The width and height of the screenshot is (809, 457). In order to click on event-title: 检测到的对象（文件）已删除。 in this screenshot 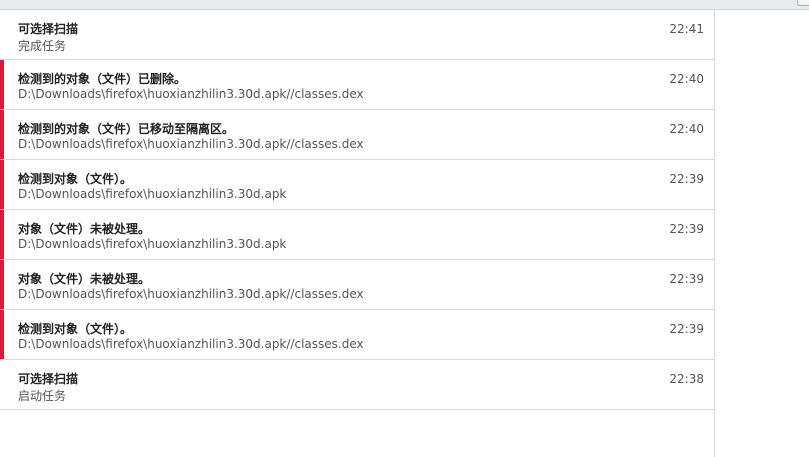, I will do `click(102, 79)`.